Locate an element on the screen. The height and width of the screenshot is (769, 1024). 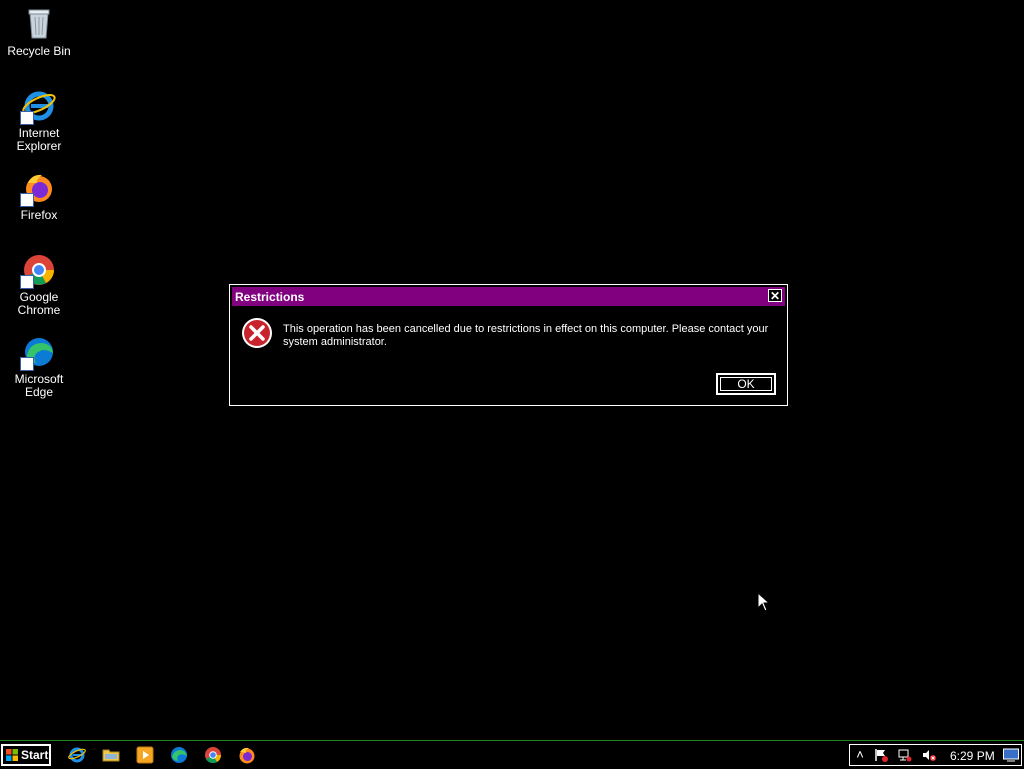
dialog-title: Restrictions is located at coordinates (270, 297).